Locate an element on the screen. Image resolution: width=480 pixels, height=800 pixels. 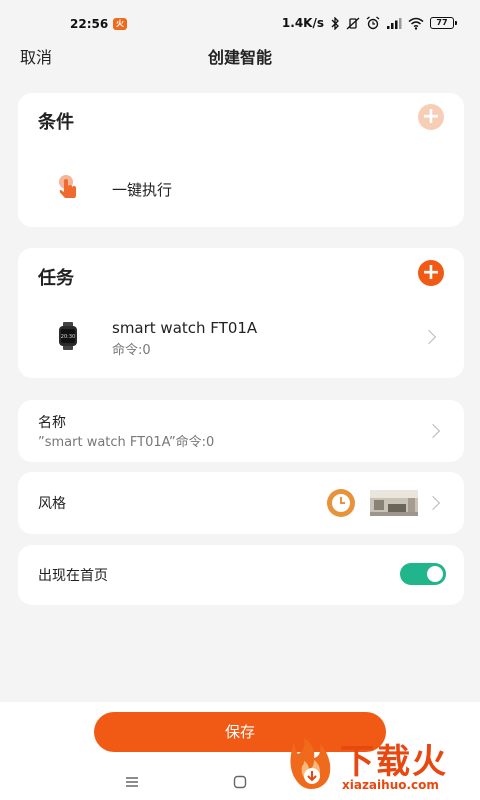
task-item: 20:30 smart watch FT01A 命令:0 is located at coordinates (241, 337).